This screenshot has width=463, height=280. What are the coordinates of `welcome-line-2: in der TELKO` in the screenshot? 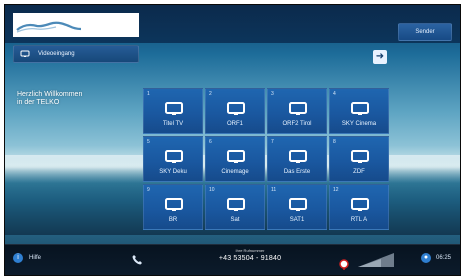 It's located at (38, 102).